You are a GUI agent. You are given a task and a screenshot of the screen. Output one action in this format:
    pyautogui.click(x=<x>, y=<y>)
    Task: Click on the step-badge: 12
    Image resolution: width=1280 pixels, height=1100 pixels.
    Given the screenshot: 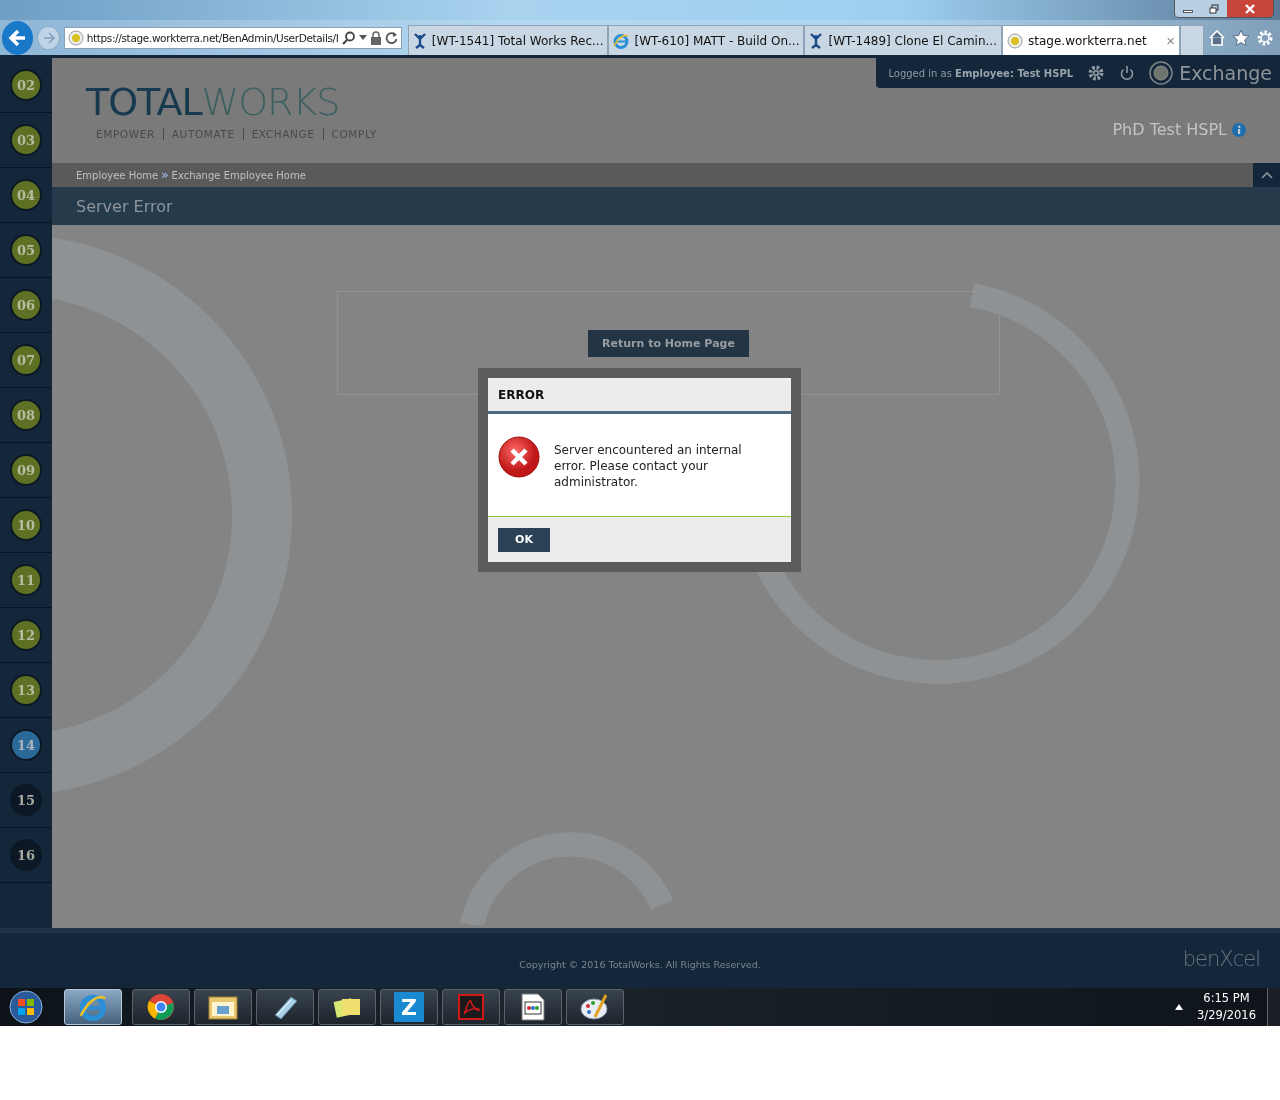 What is the action you would take?
    pyautogui.click(x=26, y=635)
    